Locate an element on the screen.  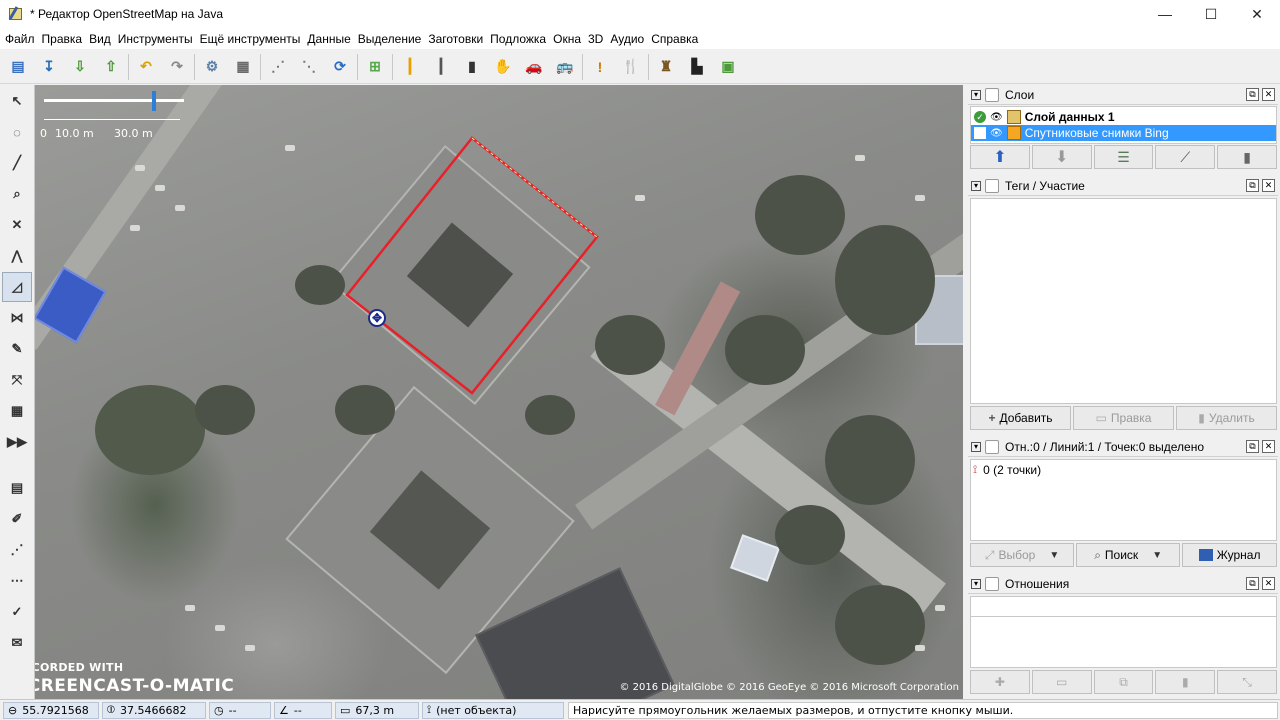
menu-item: Заготовки is located at coordinates (455, 39).